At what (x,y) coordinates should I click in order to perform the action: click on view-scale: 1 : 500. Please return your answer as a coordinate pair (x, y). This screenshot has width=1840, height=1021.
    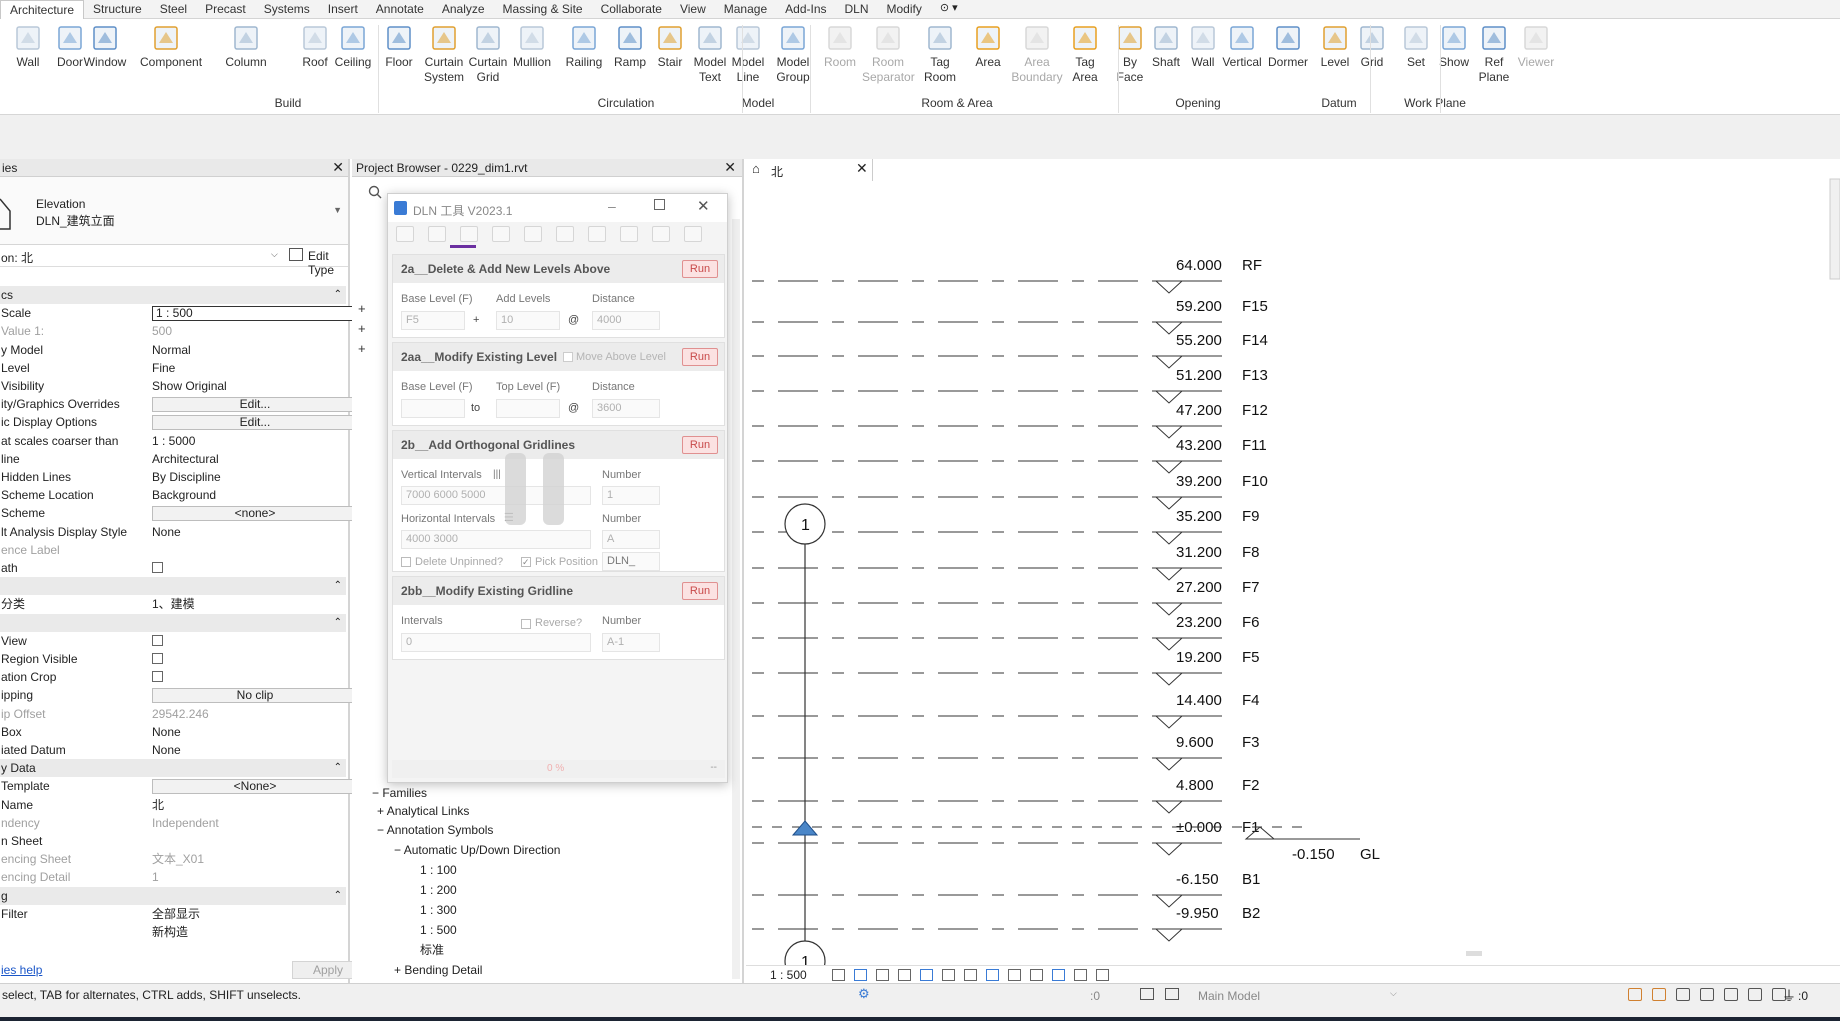
    Looking at the image, I should click on (788, 975).